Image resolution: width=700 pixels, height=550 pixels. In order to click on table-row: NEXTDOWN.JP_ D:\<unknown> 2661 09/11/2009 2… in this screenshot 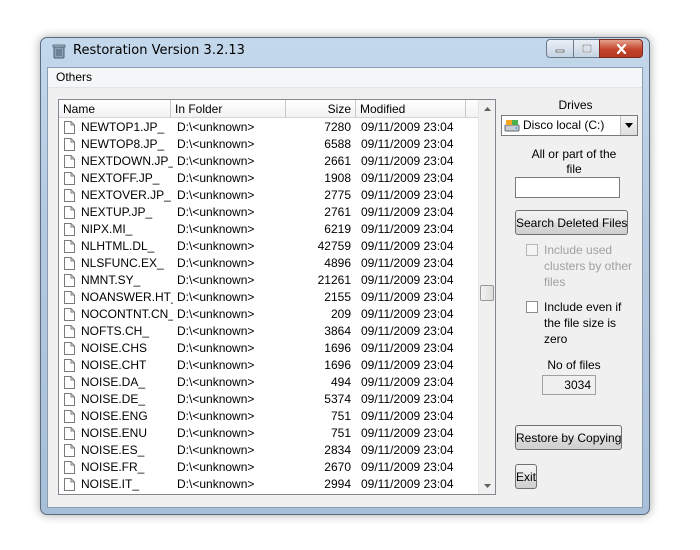, I will do `click(269, 161)`.